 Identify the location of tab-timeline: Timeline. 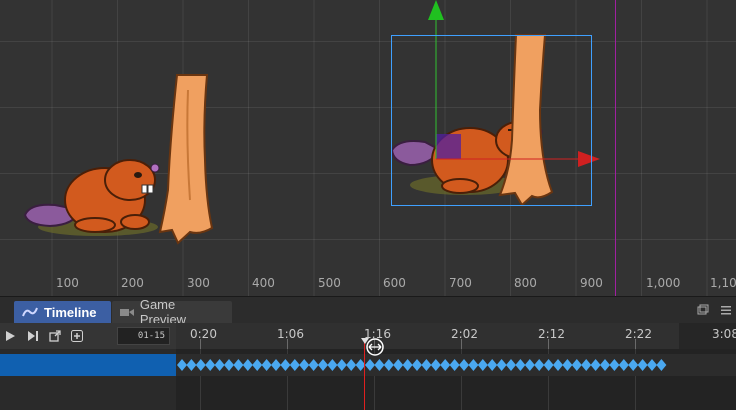
(62, 312).